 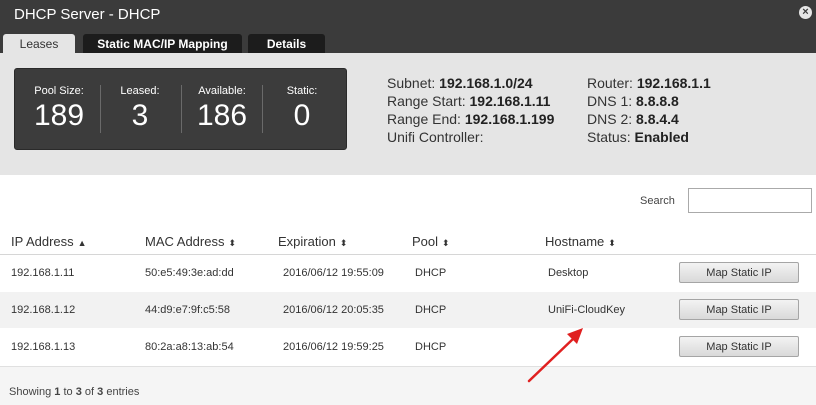 What do you see at coordinates (408, 385) in the screenshot?
I see `table-footer: Showing 1 to 3 of 3 entries` at bounding box center [408, 385].